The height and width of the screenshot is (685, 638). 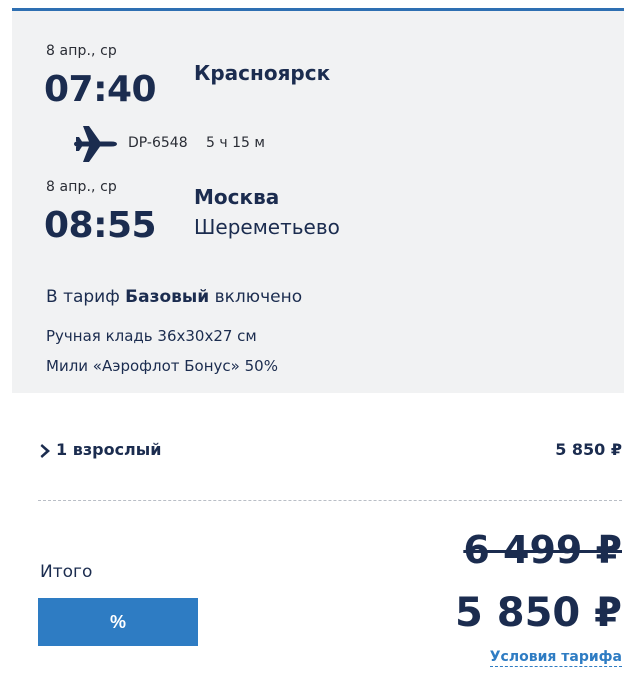 I want to click on perk-hand-luggage: Ручная кладь 36x30x27 см, so click(x=151, y=336).